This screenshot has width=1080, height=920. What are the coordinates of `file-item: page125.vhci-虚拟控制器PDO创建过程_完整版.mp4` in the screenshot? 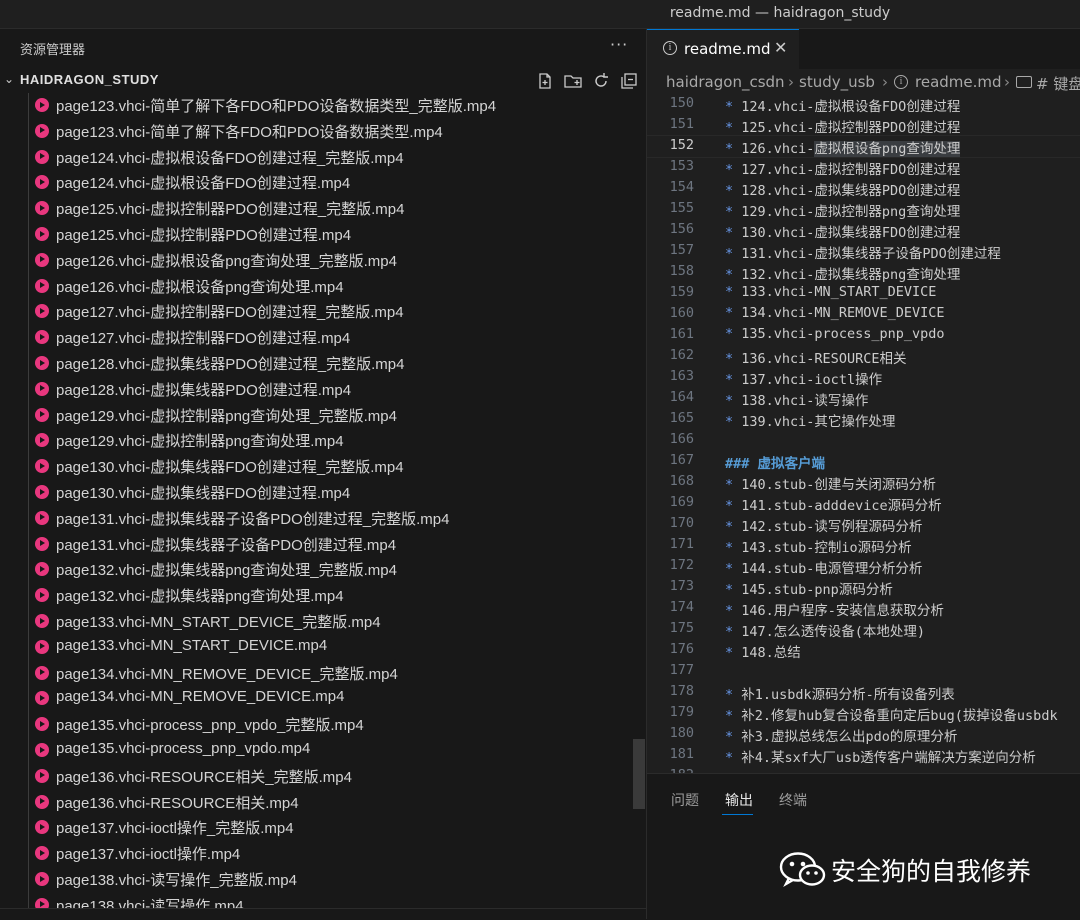 It's located at (323, 209).